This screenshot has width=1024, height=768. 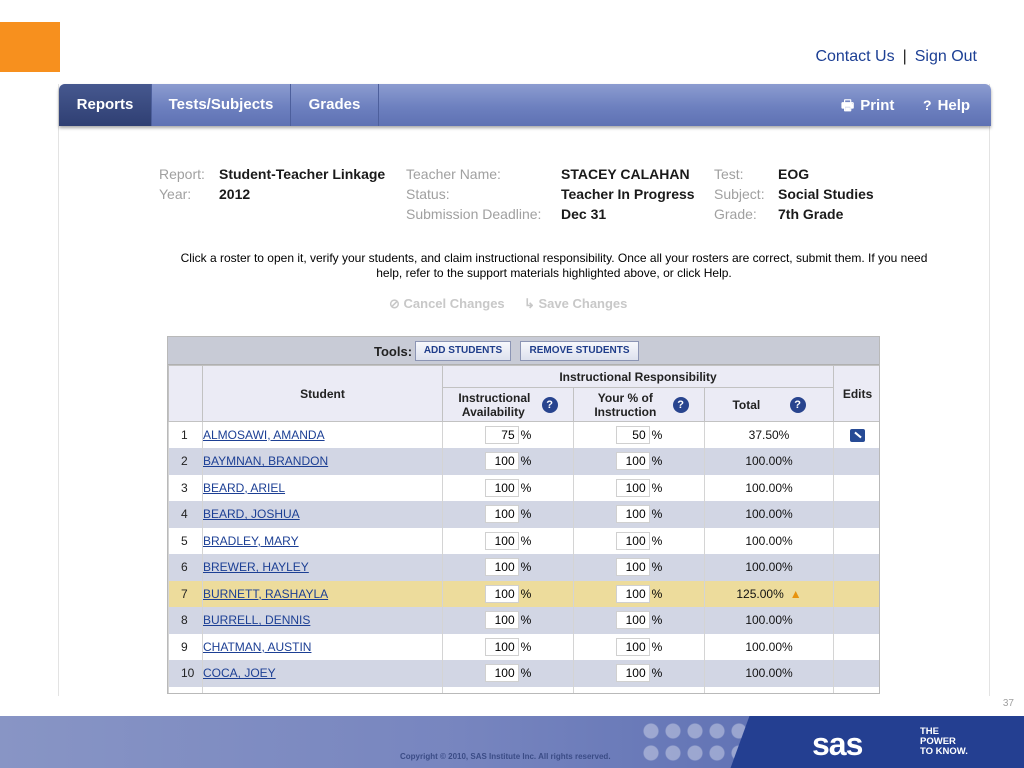 What do you see at coordinates (796, 594) in the screenshot?
I see `warning-icon: ▲` at bounding box center [796, 594].